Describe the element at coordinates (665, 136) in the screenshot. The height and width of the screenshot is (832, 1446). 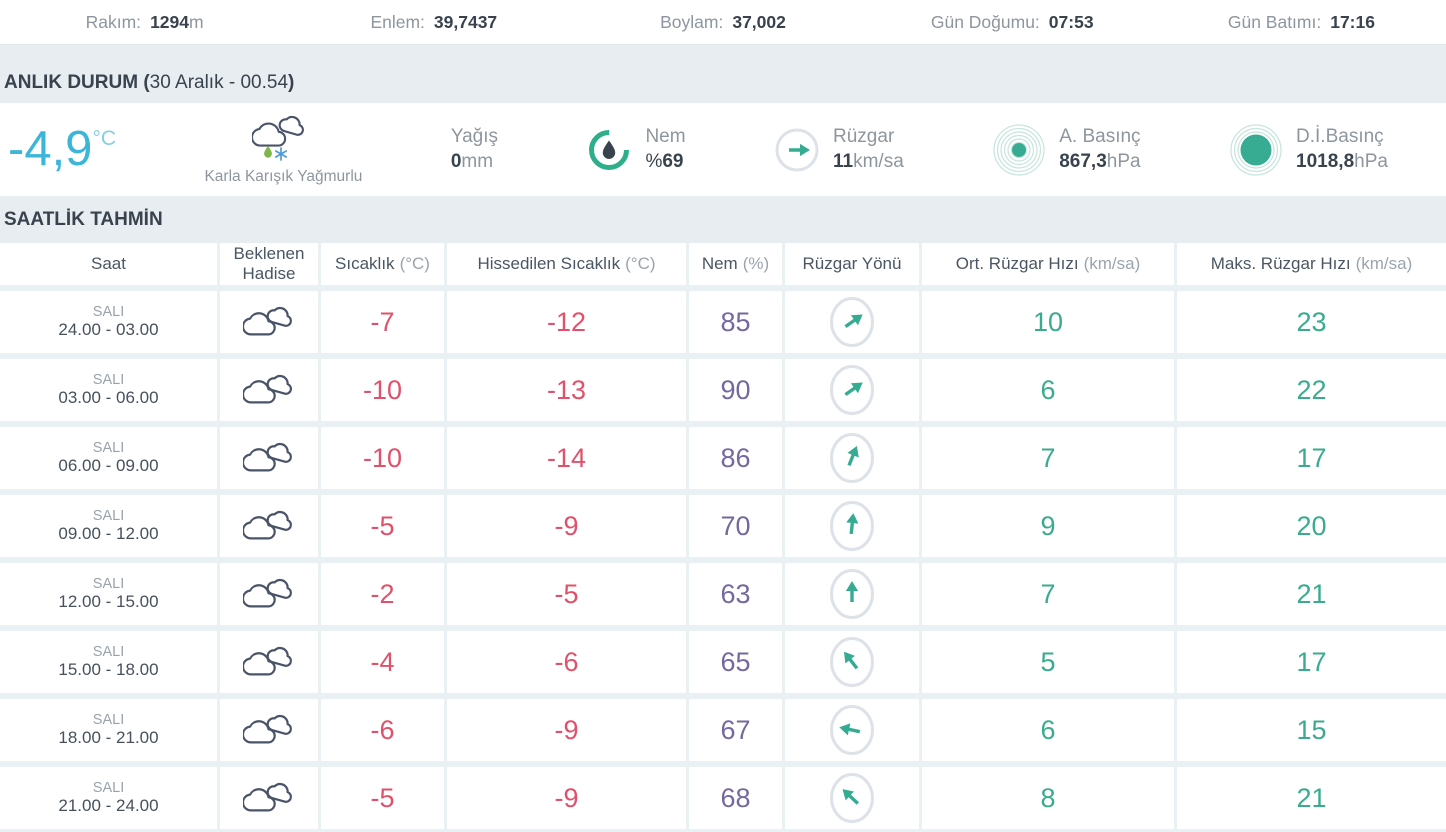
I see `humidity-label: Nem` at that location.